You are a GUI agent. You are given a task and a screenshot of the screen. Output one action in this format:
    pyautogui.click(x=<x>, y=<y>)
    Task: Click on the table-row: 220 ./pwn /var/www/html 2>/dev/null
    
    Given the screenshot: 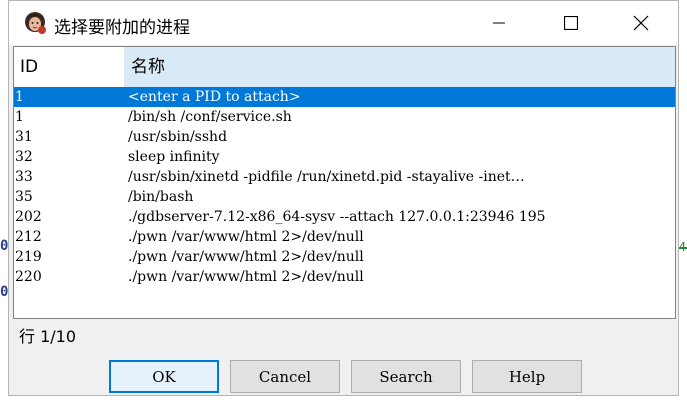 What is the action you would take?
    pyautogui.click(x=344, y=277)
    